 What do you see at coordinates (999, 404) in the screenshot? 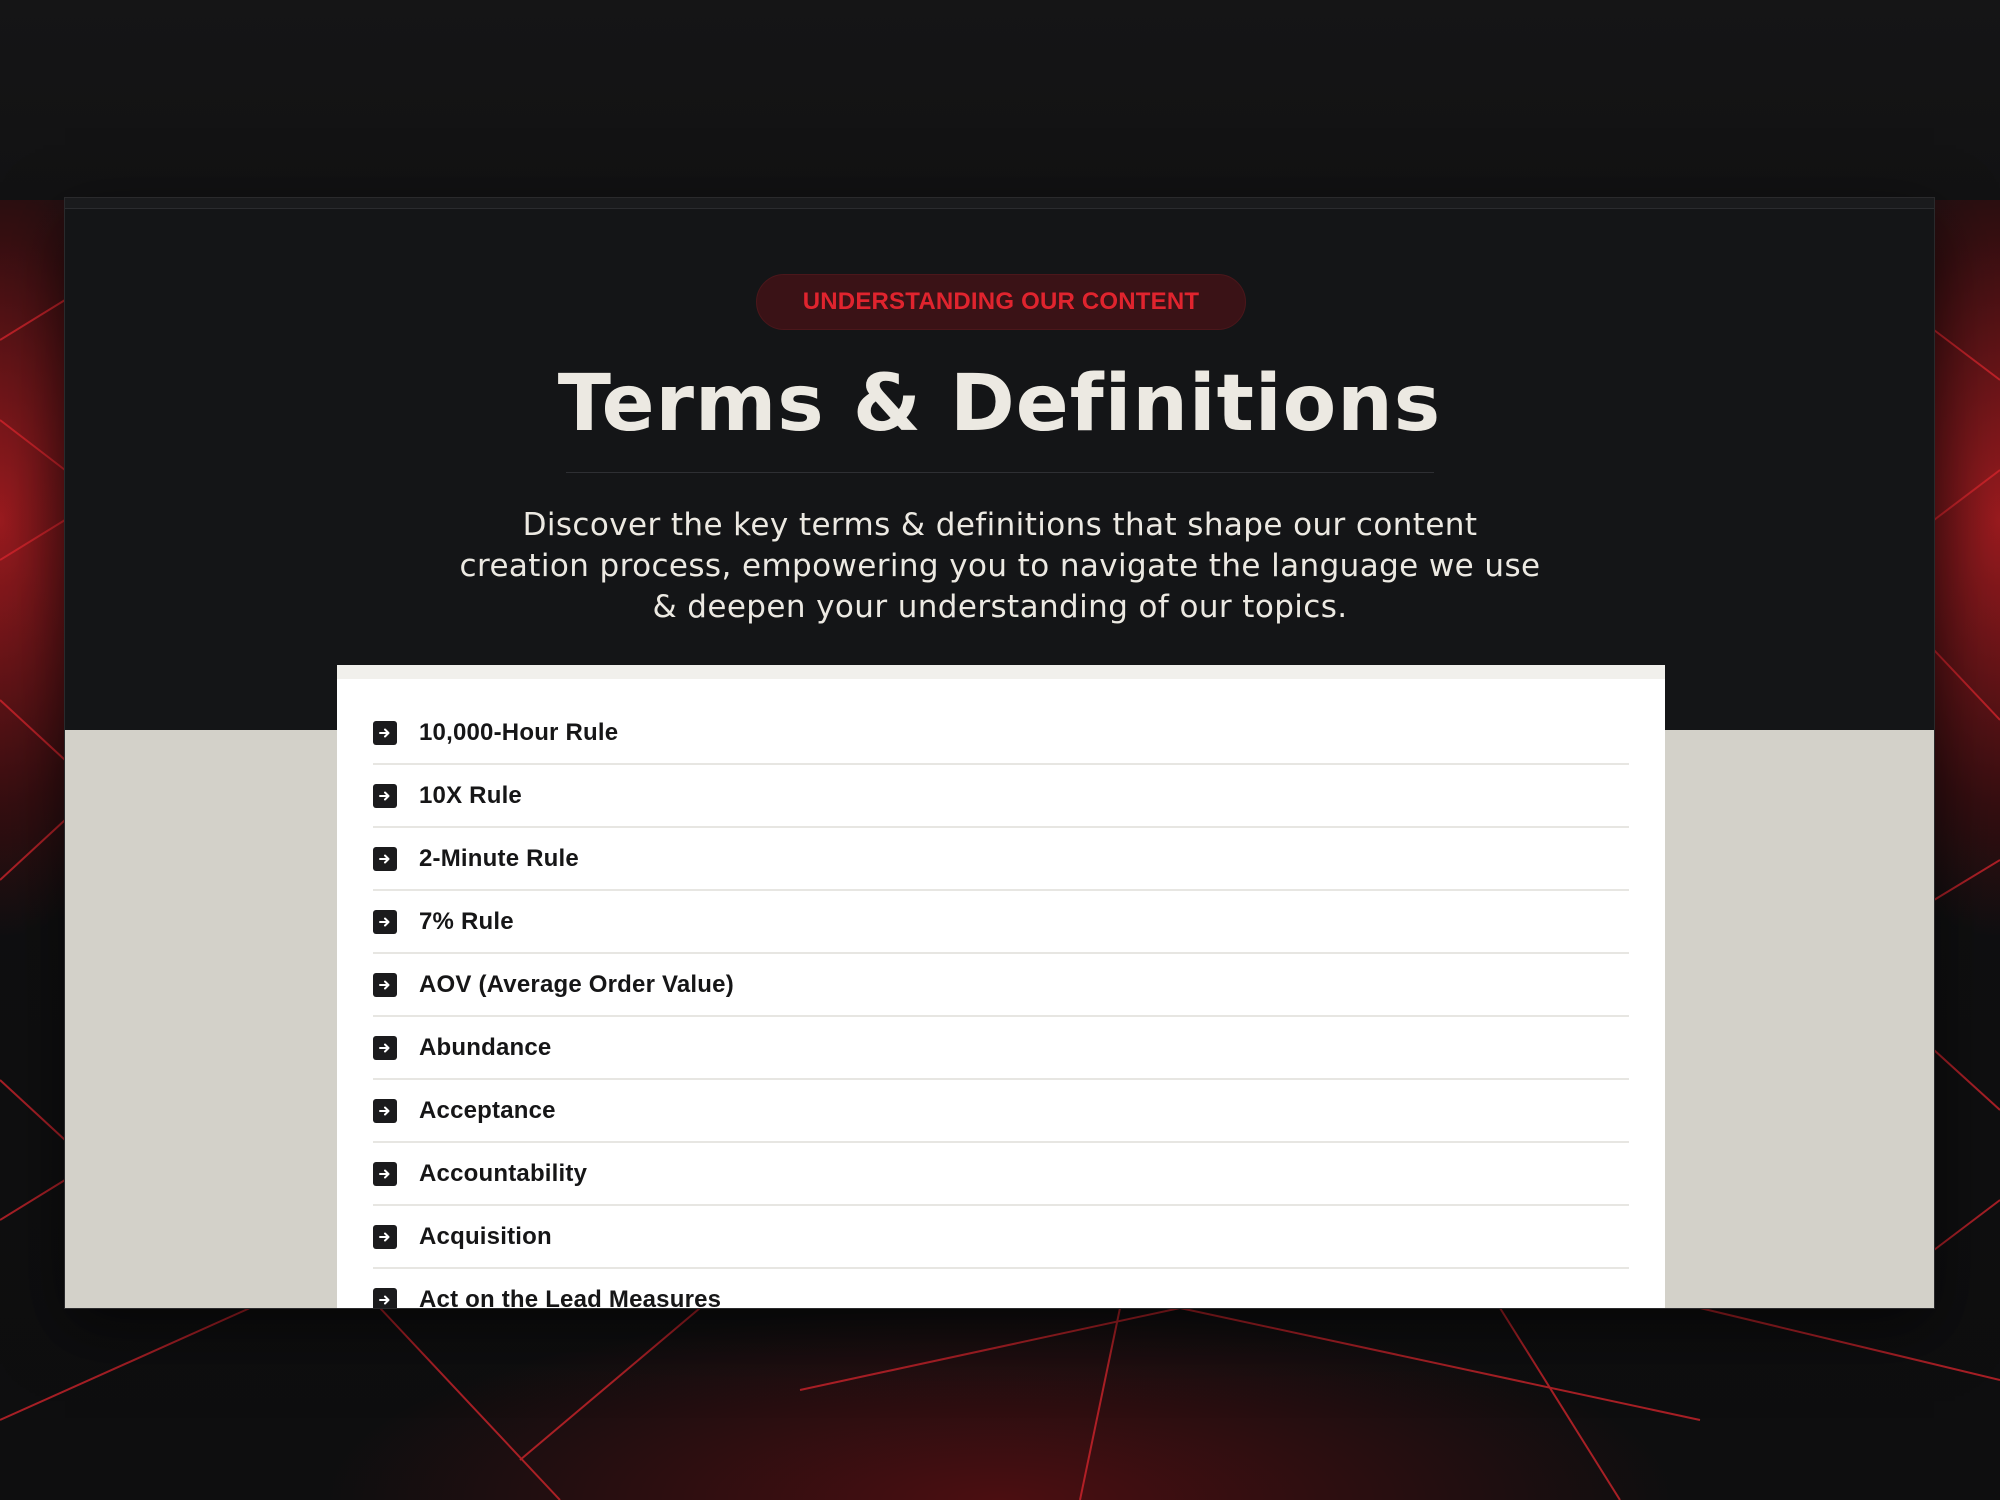
I see `page-title: Terms & Definitions` at bounding box center [999, 404].